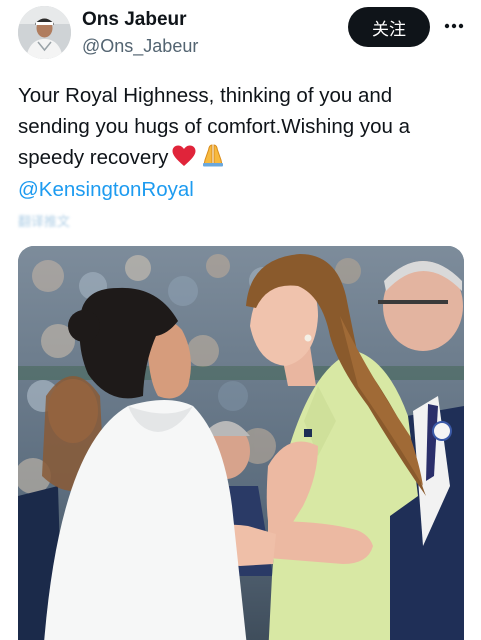  What do you see at coordinates (205, 95) in the screenshot?
I see `tweet-line: Your Royal Highness, thinking of you and` at bounding box center [205, 95].